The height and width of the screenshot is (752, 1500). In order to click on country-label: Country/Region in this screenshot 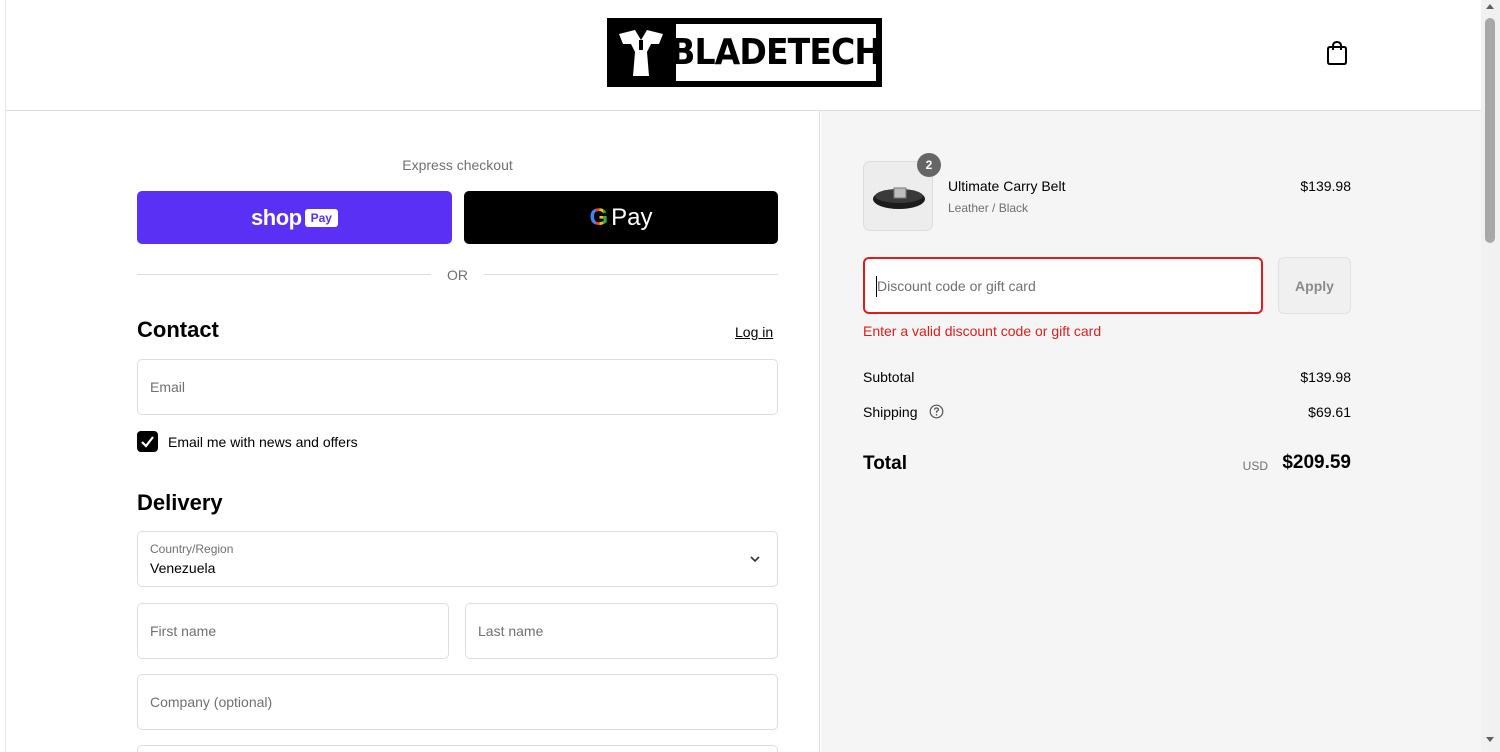, I will do `click(192, 549)`.